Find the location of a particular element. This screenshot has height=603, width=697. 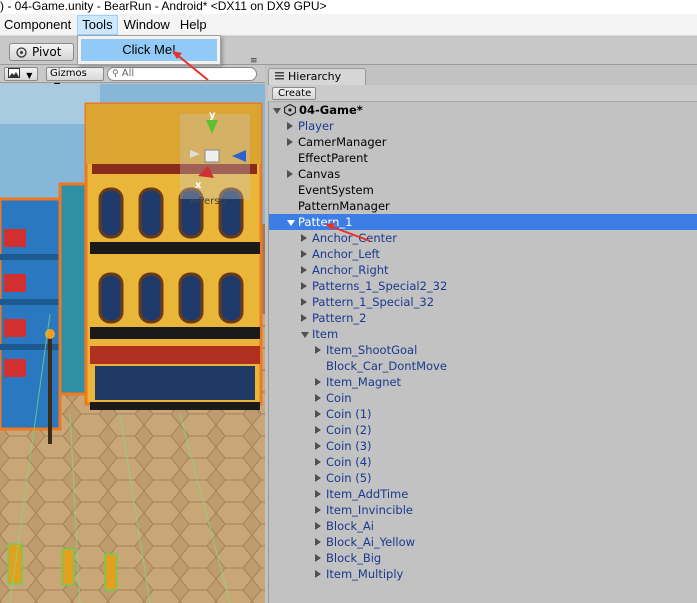

hierarchy-row: EffectParent is located at coordinates (483, 158).